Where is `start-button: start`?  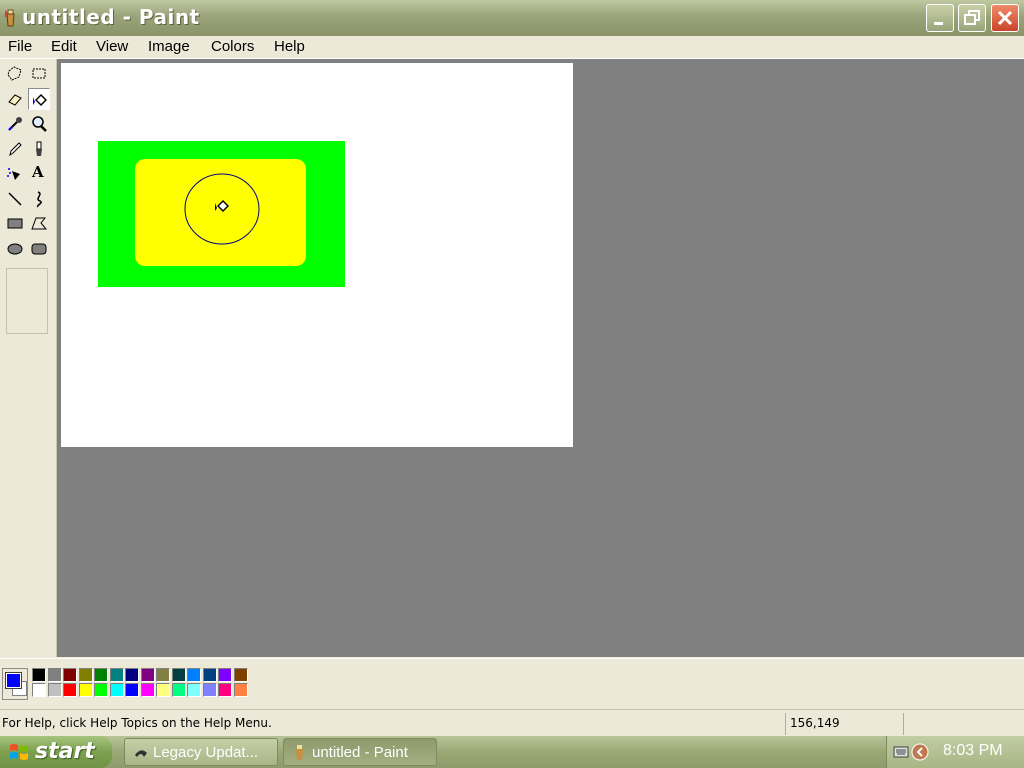
start-button: start is located at coordinates (56, 752).